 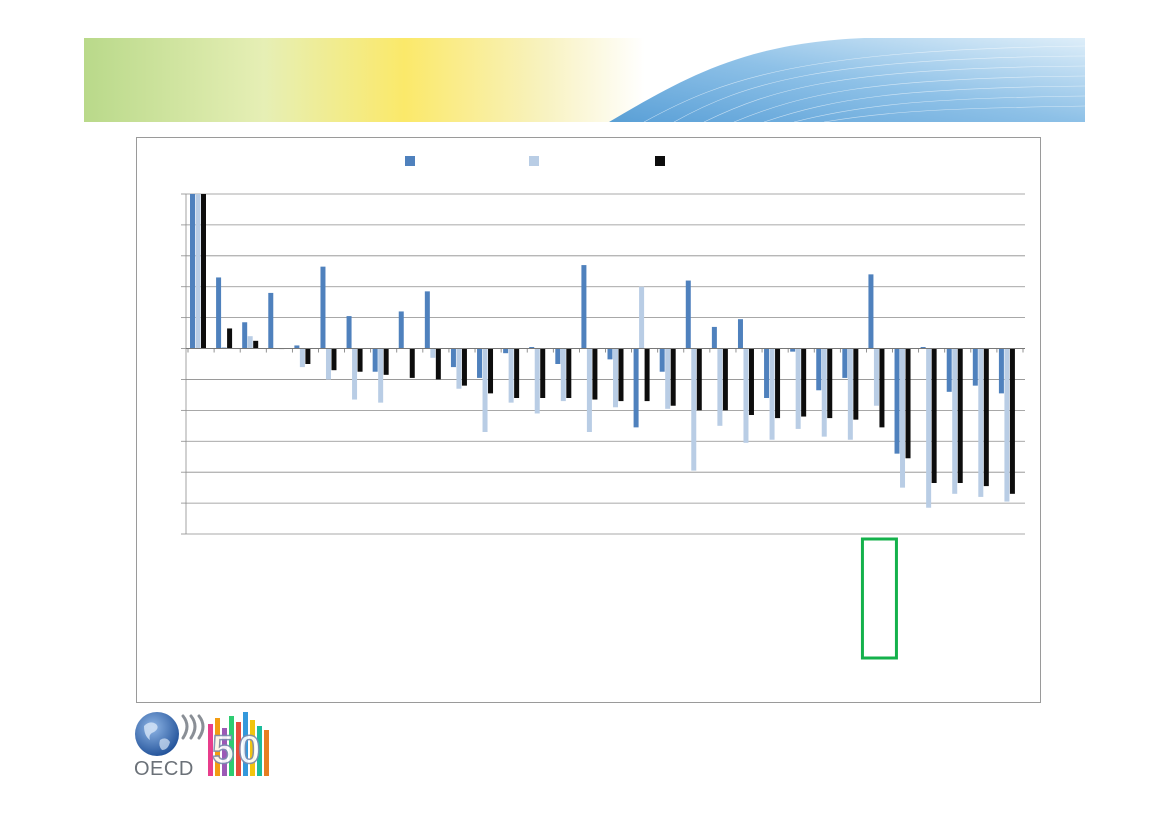 I want to click on header-banner, so click(x=584, y=80).